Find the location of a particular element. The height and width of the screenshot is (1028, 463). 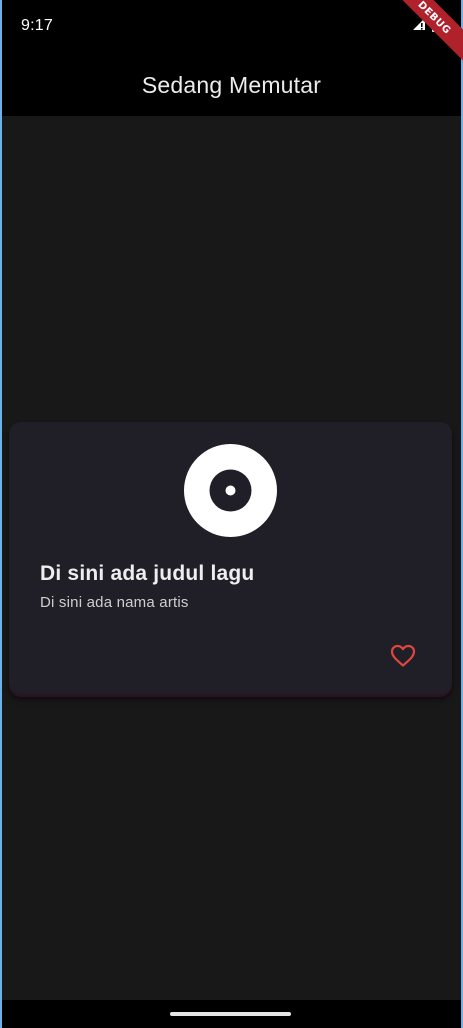

status-time: 9:17 is located at coordinates (37, 25).